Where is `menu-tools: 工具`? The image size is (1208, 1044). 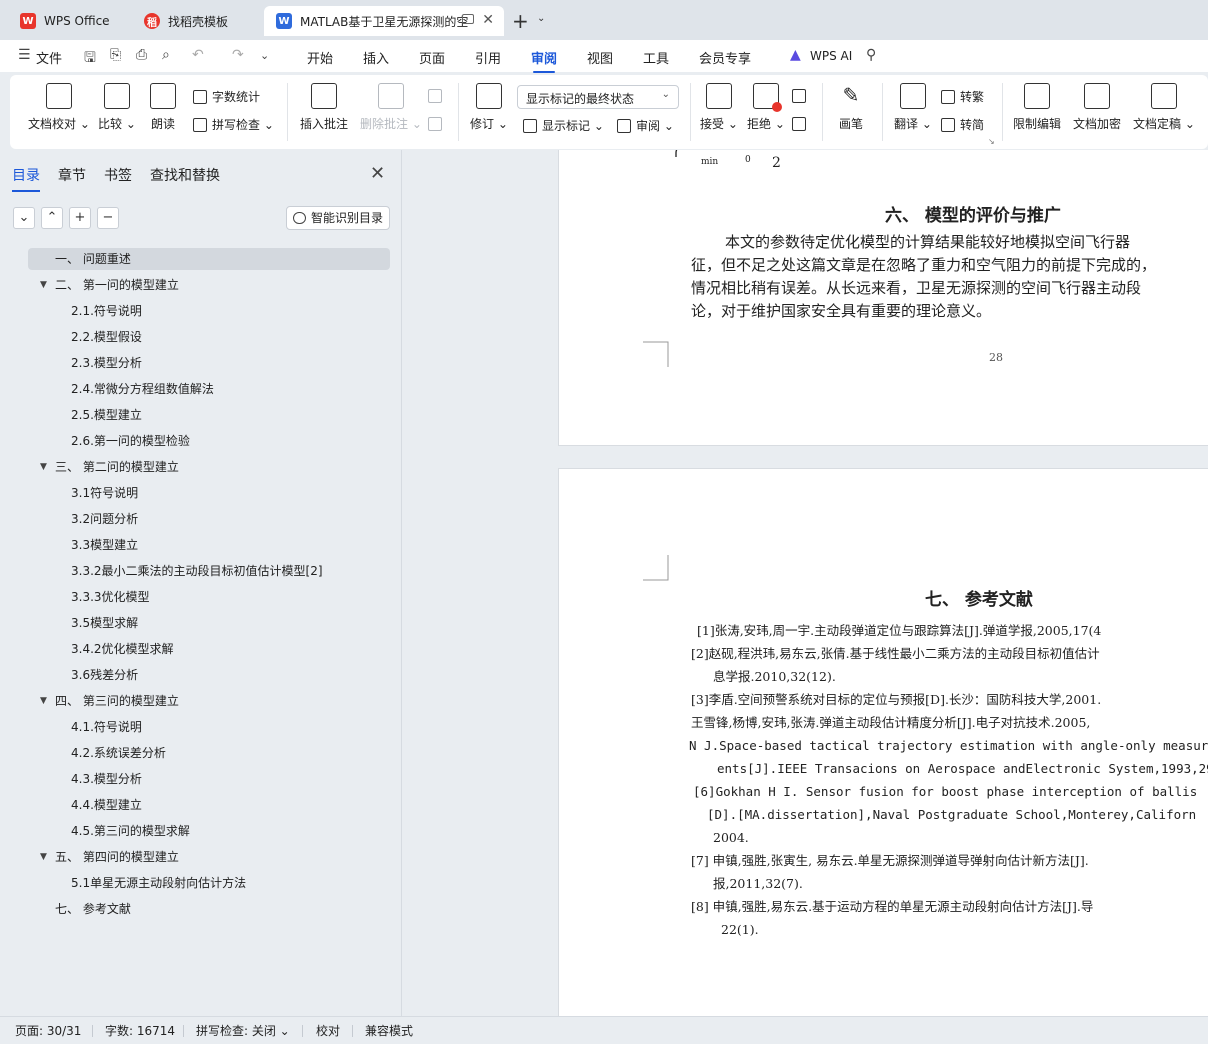 menu-tools: 工具 is located at coordinates (656, 57).